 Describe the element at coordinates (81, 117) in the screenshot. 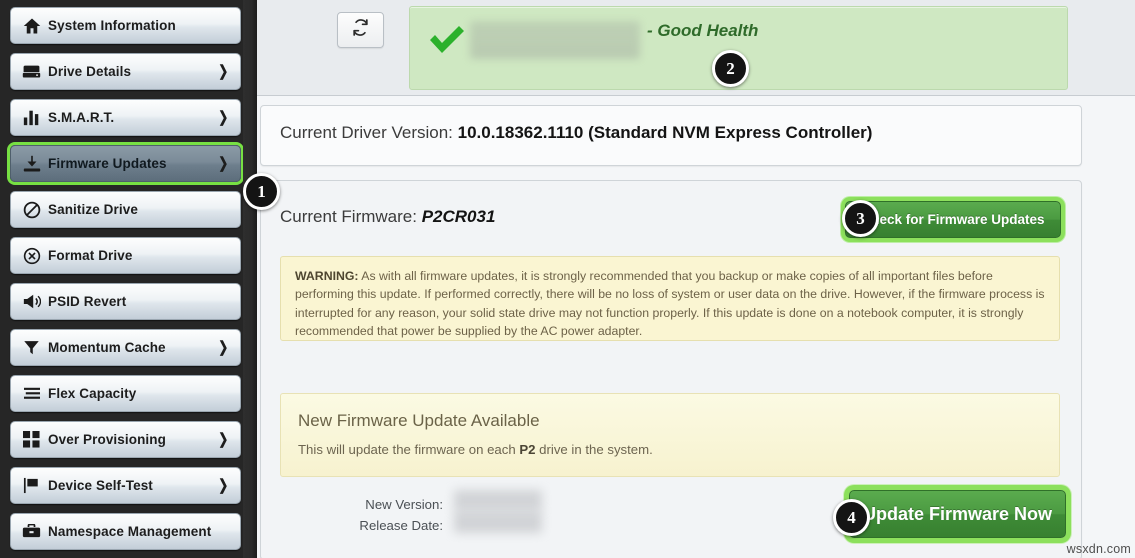

I see `sidebar-item-label: S.M.A.R.T.` at that location.